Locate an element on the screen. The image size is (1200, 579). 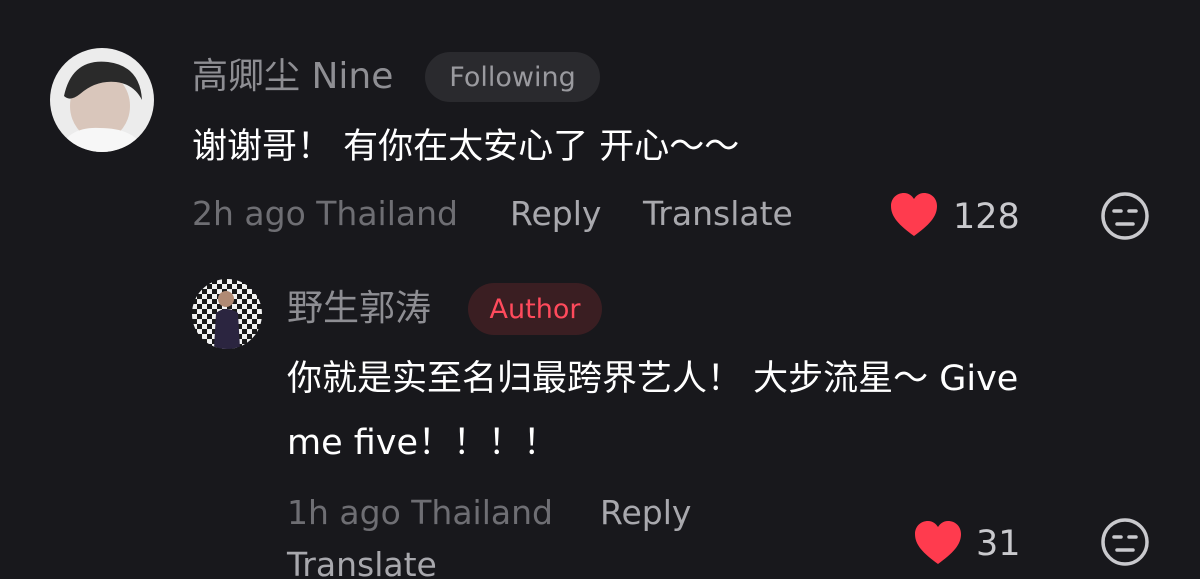
comment-text: 谢谢哥！ 有你在太安心了 开心～～ is located at coordinates (466, 147).